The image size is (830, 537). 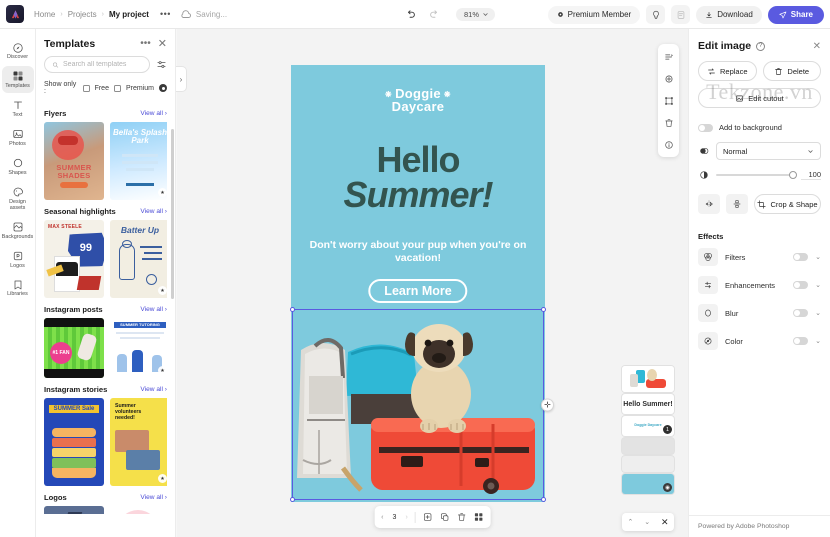 I want to click on learn-more-button: Learn More, so click(x=418, y=291).